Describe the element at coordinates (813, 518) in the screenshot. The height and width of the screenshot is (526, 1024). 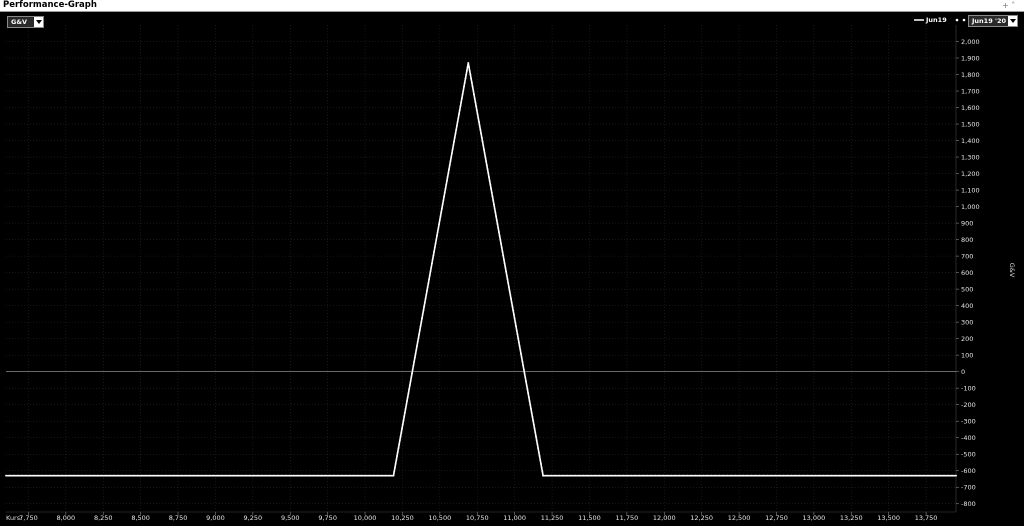
I see `x-tick-label: 13,000` at that location.